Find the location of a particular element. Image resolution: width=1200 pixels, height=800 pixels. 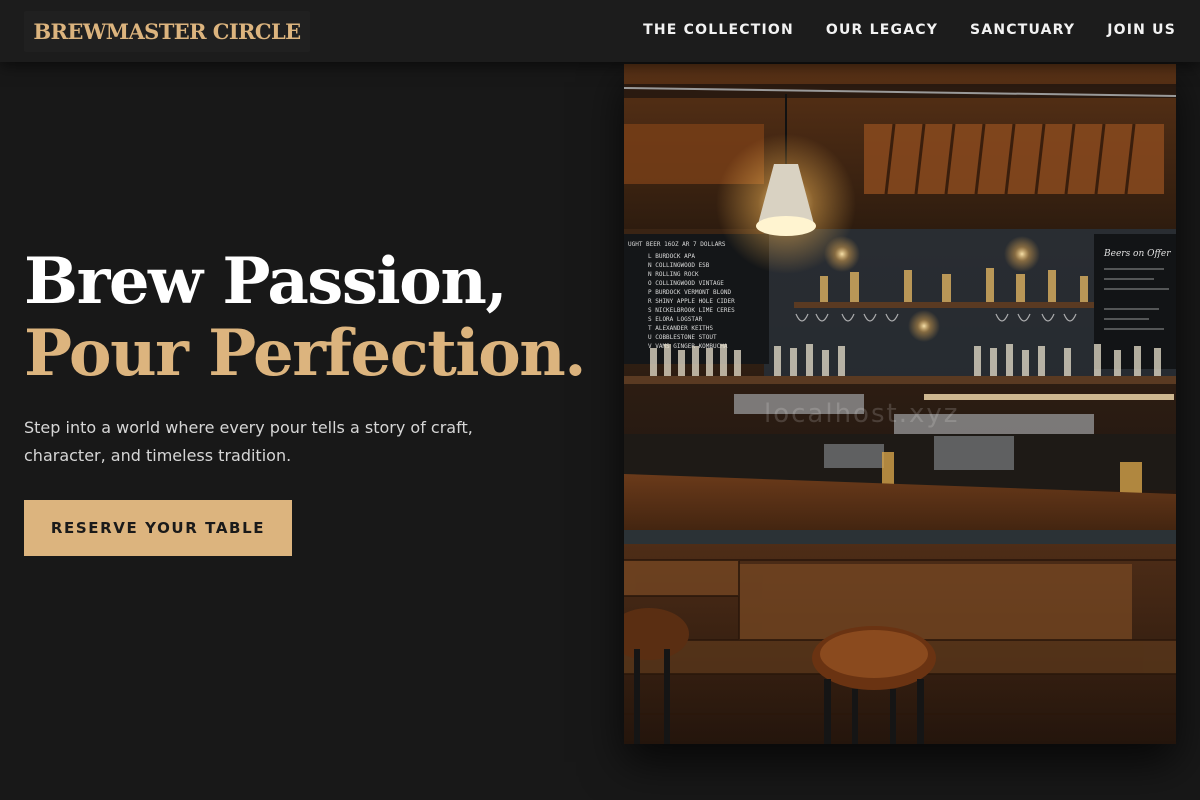

chalkboard-item: P BURDOCK VERMONT BLOND is located at coordinates (689, 292).